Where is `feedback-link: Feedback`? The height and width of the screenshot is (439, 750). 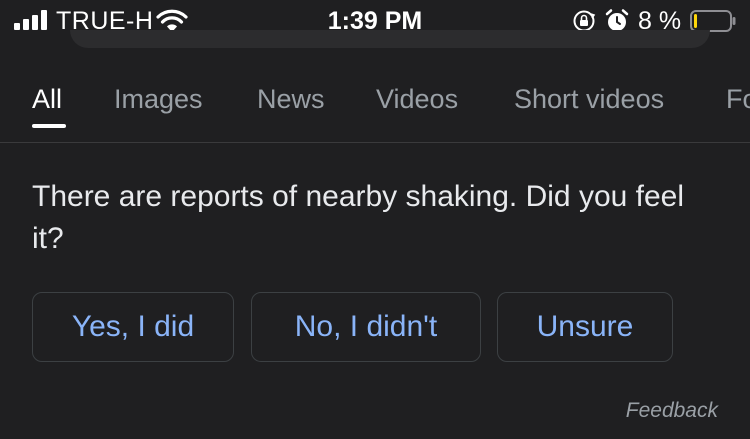 feedback-link: Feedback is located at coordinates (672, 411).